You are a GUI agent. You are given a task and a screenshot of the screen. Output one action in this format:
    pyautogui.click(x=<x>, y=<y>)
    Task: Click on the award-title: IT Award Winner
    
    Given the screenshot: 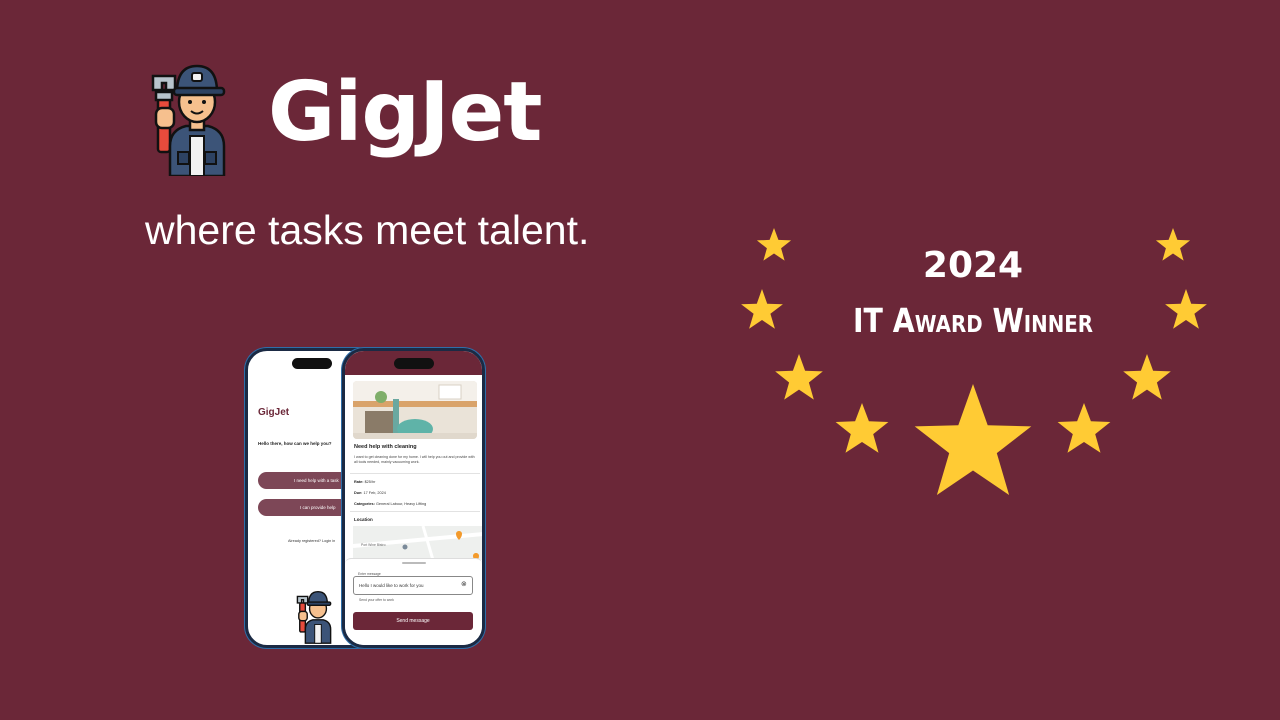 What is the action you would take?
    pyautogui.click(x=973, y=320)
    